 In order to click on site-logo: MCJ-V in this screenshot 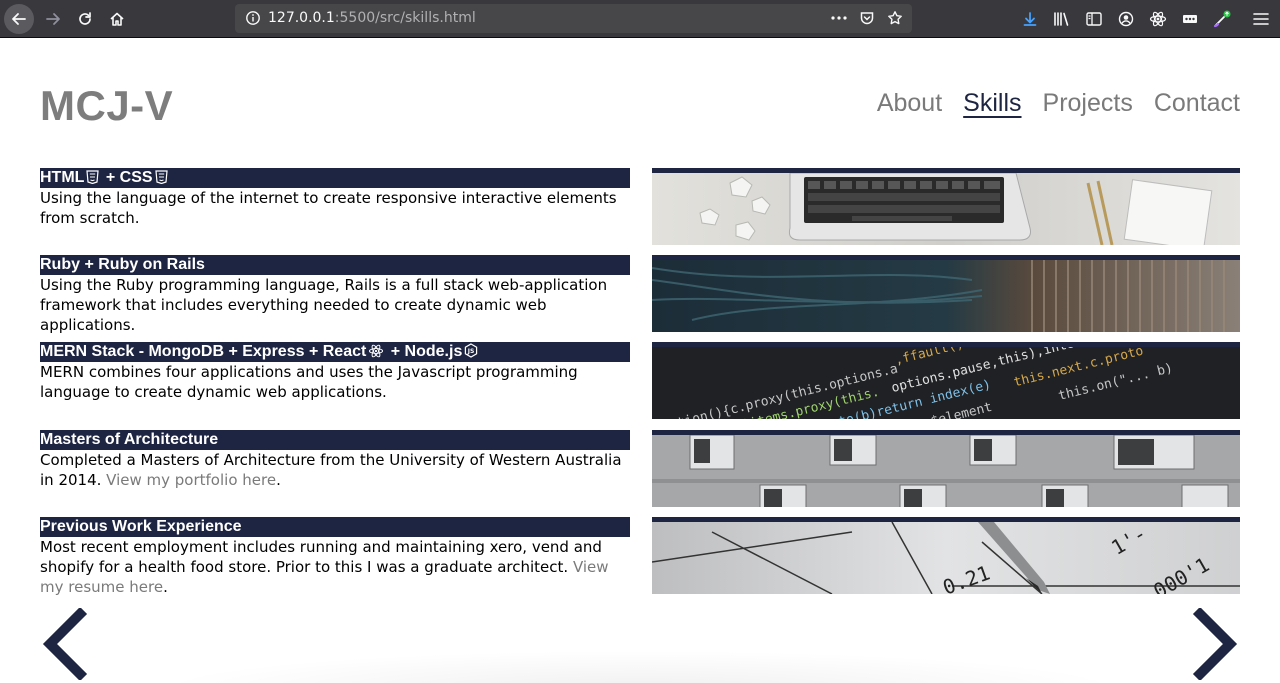, I will do `click(106, 106)`.